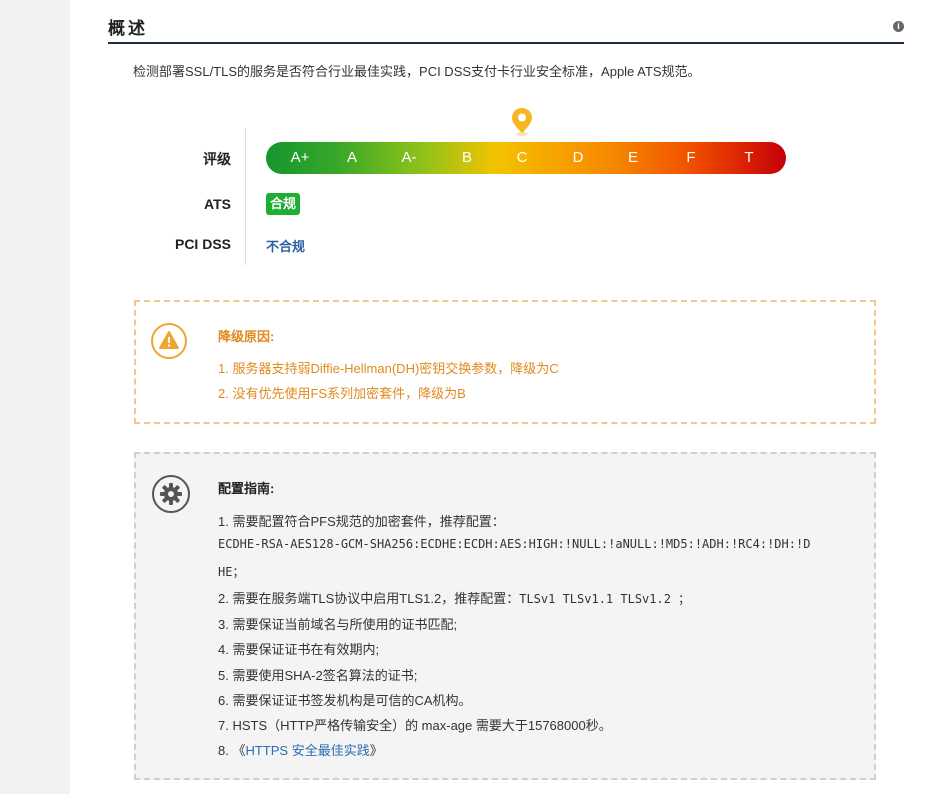  I want to click on section-title: 概述, so click(128, 28).